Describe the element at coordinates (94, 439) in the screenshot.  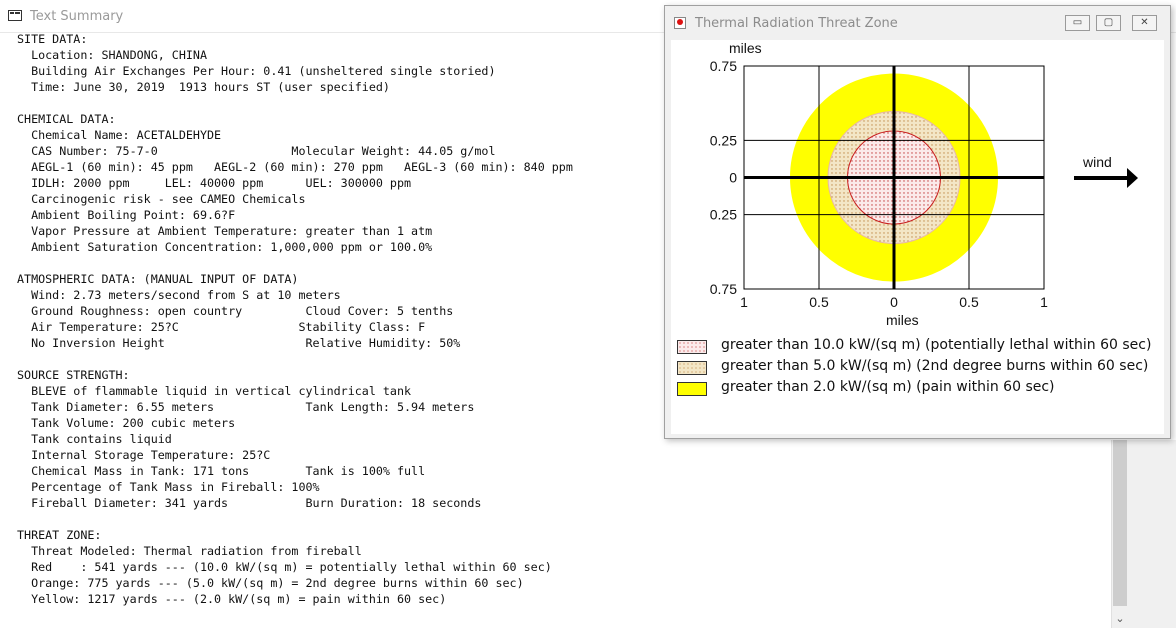
I see `summary-line: Tank contains liquid` at that location.